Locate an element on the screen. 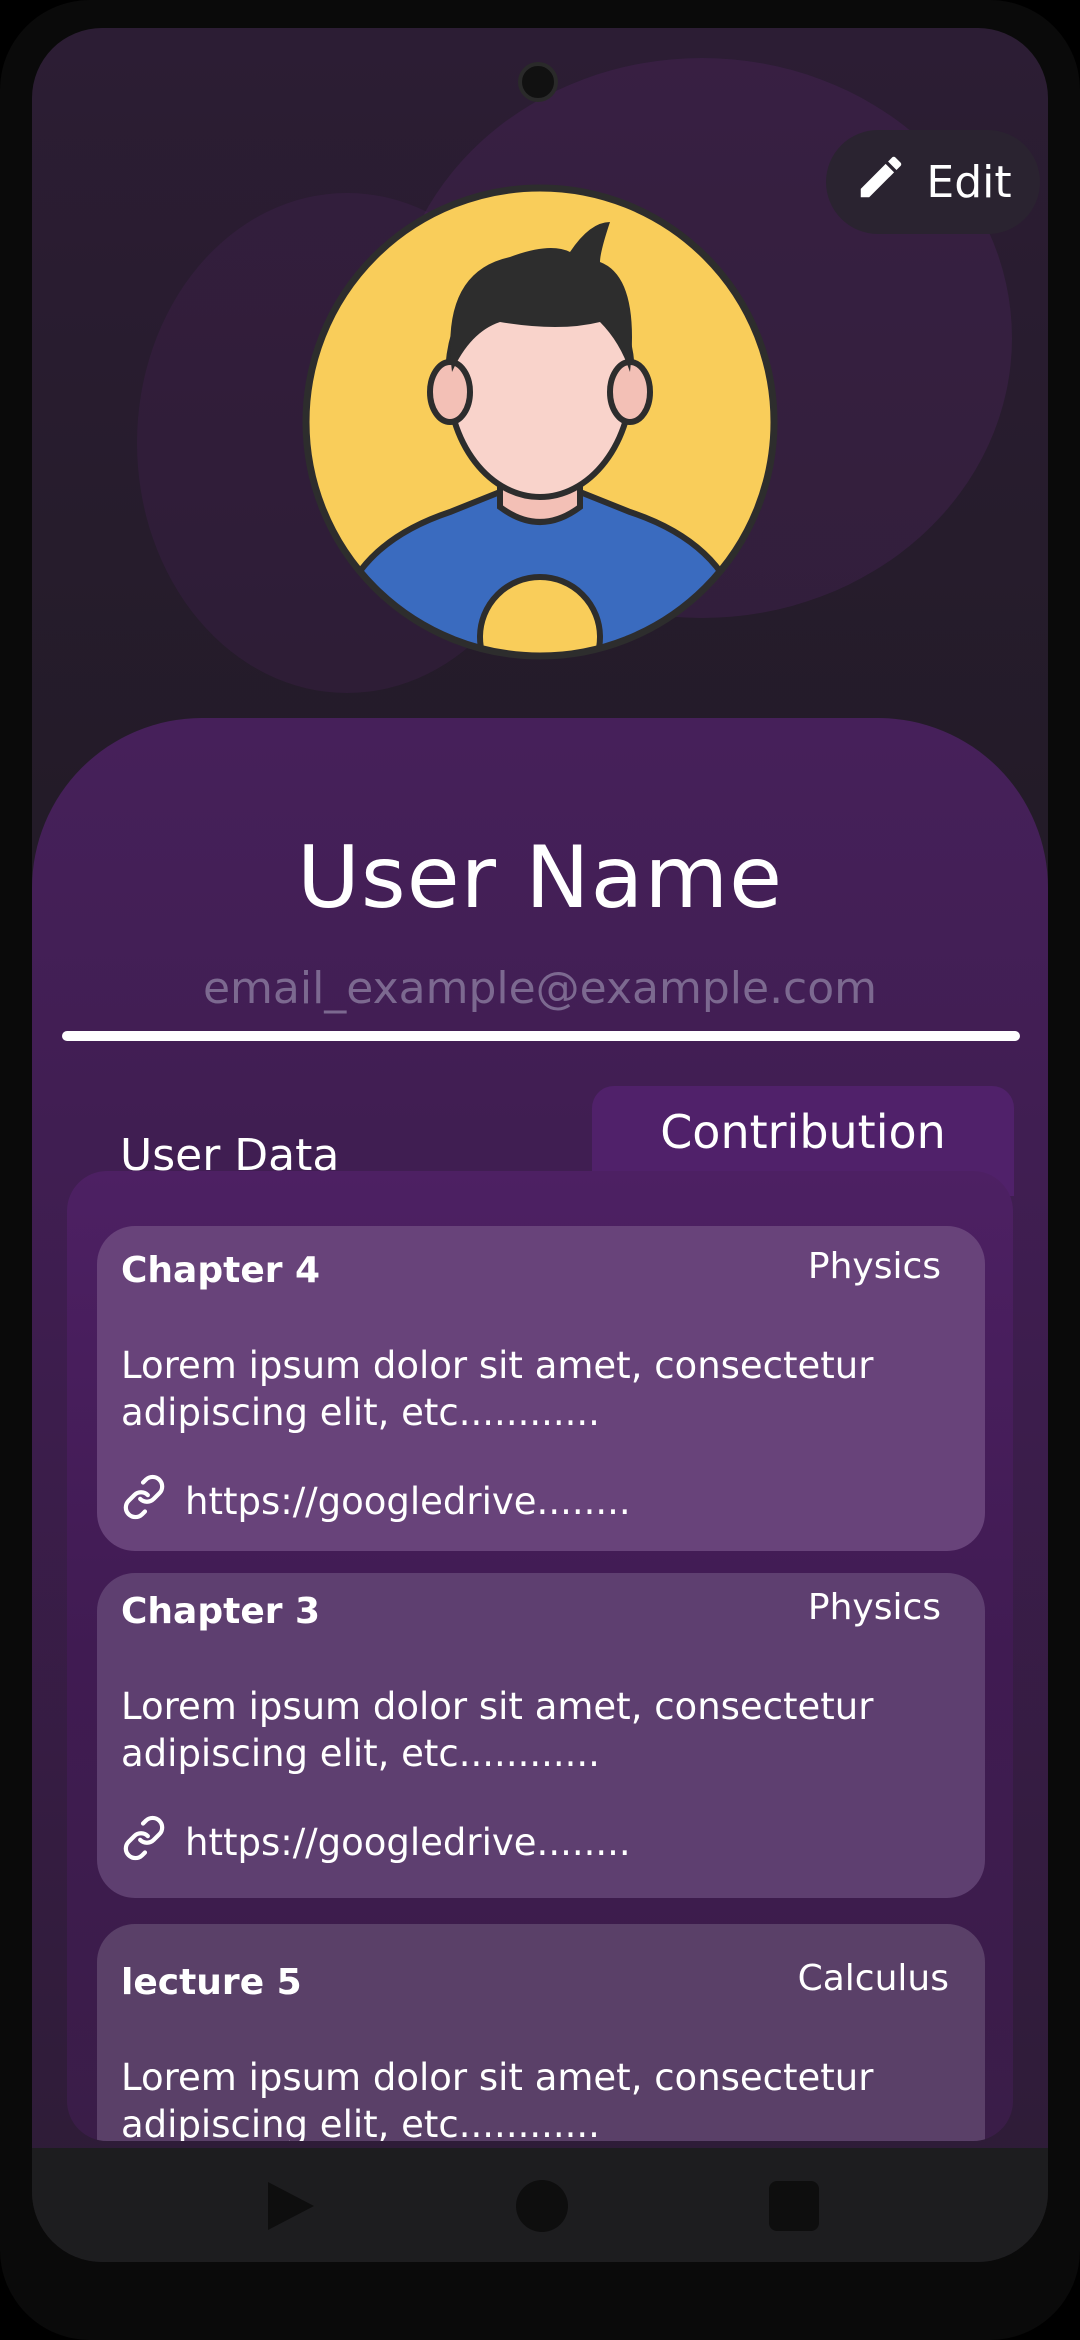 Image resolution: width=1080 pixels, height=2340 pixels. user-name: User Name is located at coordinates (540, 878).